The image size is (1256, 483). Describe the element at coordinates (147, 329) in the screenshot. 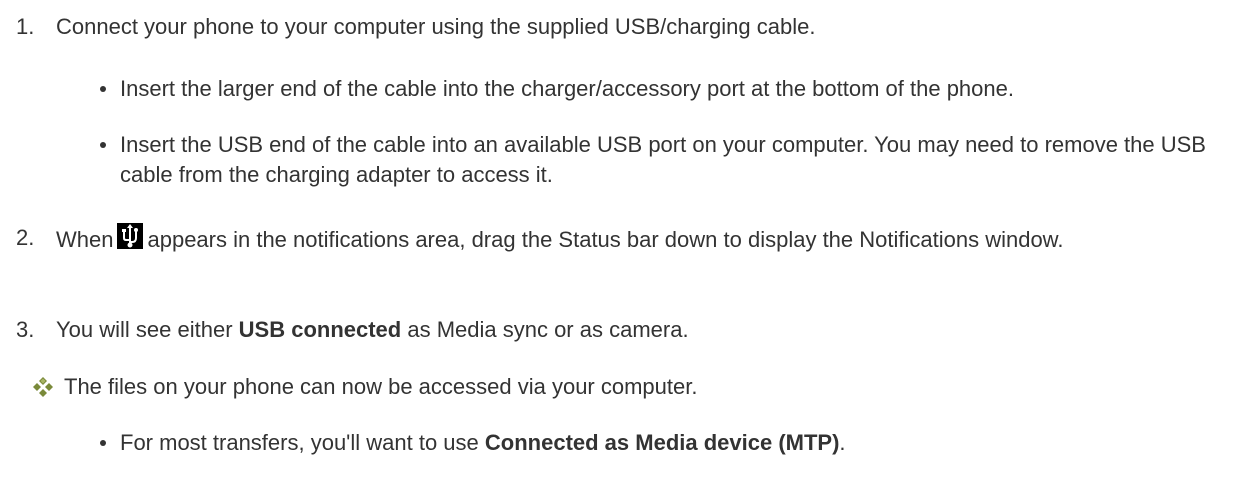

I see `step-text-before-bold: You will see either` at that location.